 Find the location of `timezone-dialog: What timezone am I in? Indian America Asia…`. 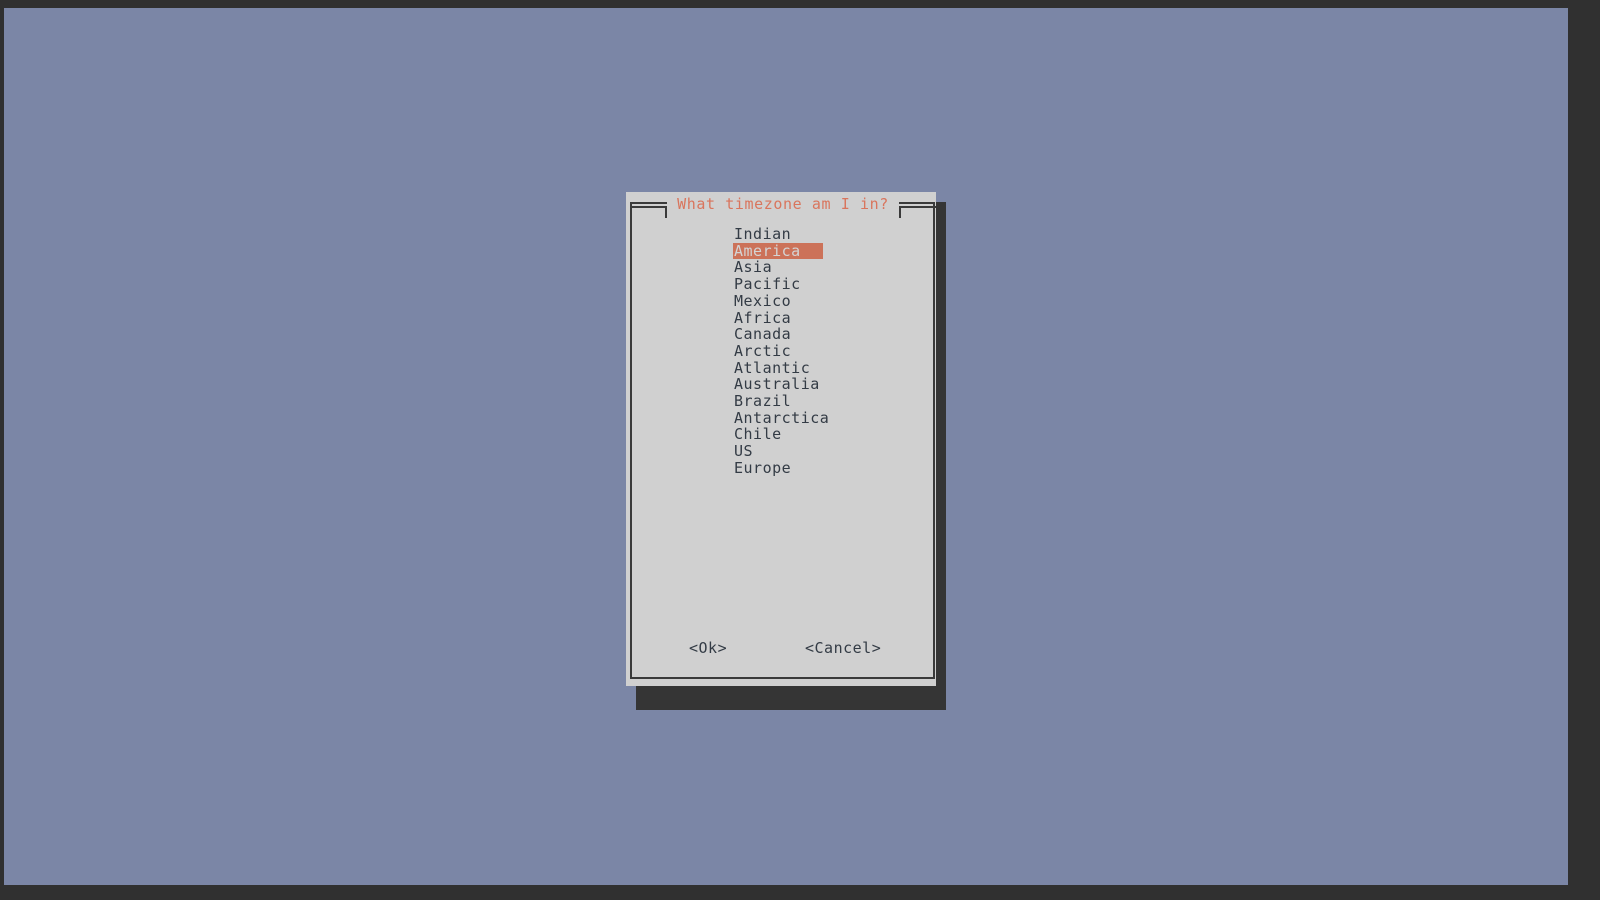

timezone-dialog: What timezone am I in? Indian America Asia… is located at coordinates (781, 439).